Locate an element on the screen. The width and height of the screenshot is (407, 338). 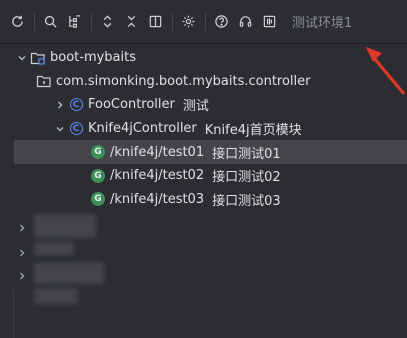
equalizer-icon is located at coordinates (269, 22).